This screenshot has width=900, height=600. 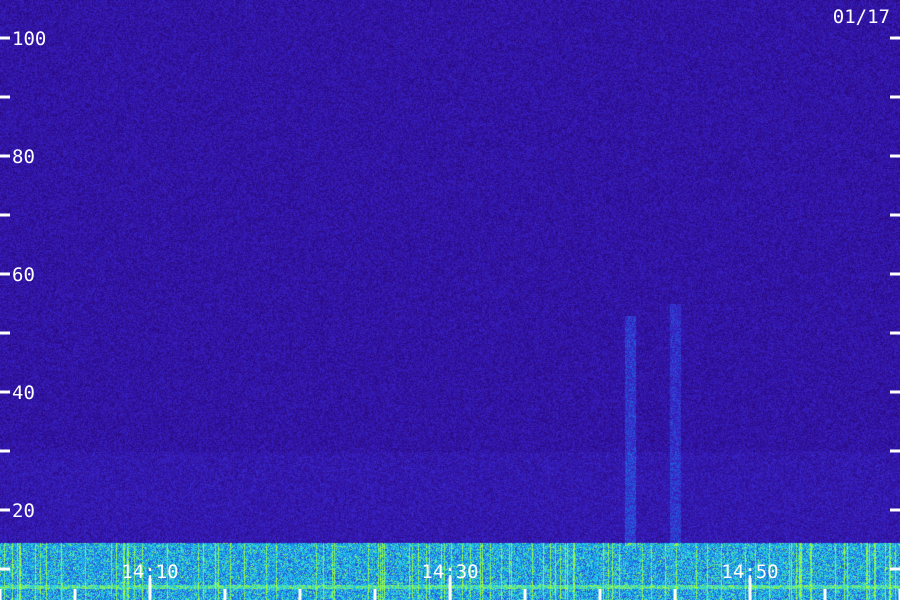 What do you see at coordinates (23, 393) in the screenshot?
I see `y-tick-label: 40` at bounding box center [23, 393].